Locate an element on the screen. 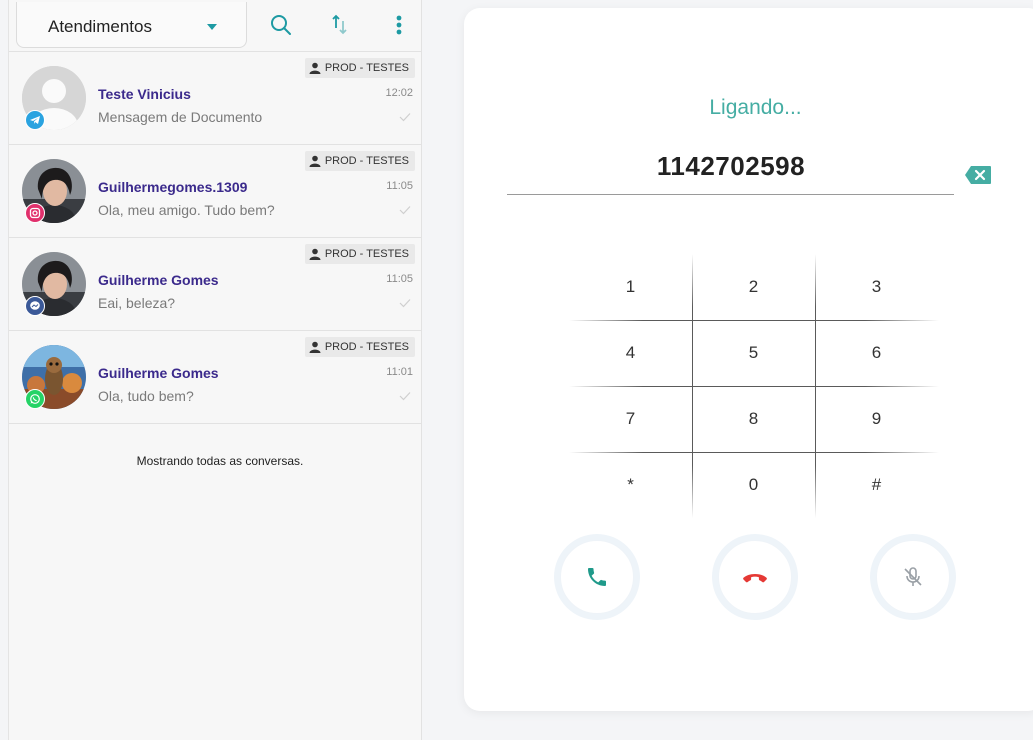 This screenshot has width=1033, height=740. conversation-toolbar: Atendimentos is located at coordinates (215, 26).